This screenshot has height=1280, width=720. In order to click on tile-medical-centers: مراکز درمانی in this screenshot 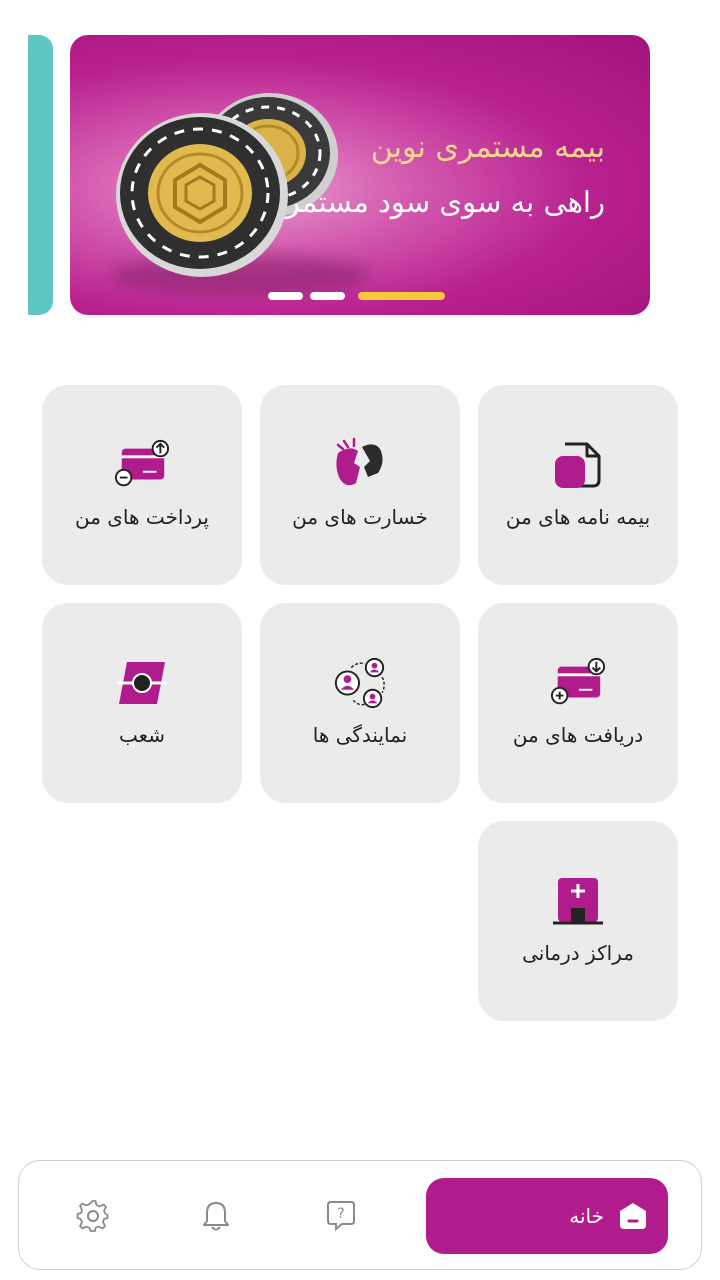, I will do `click(578, 921)`.